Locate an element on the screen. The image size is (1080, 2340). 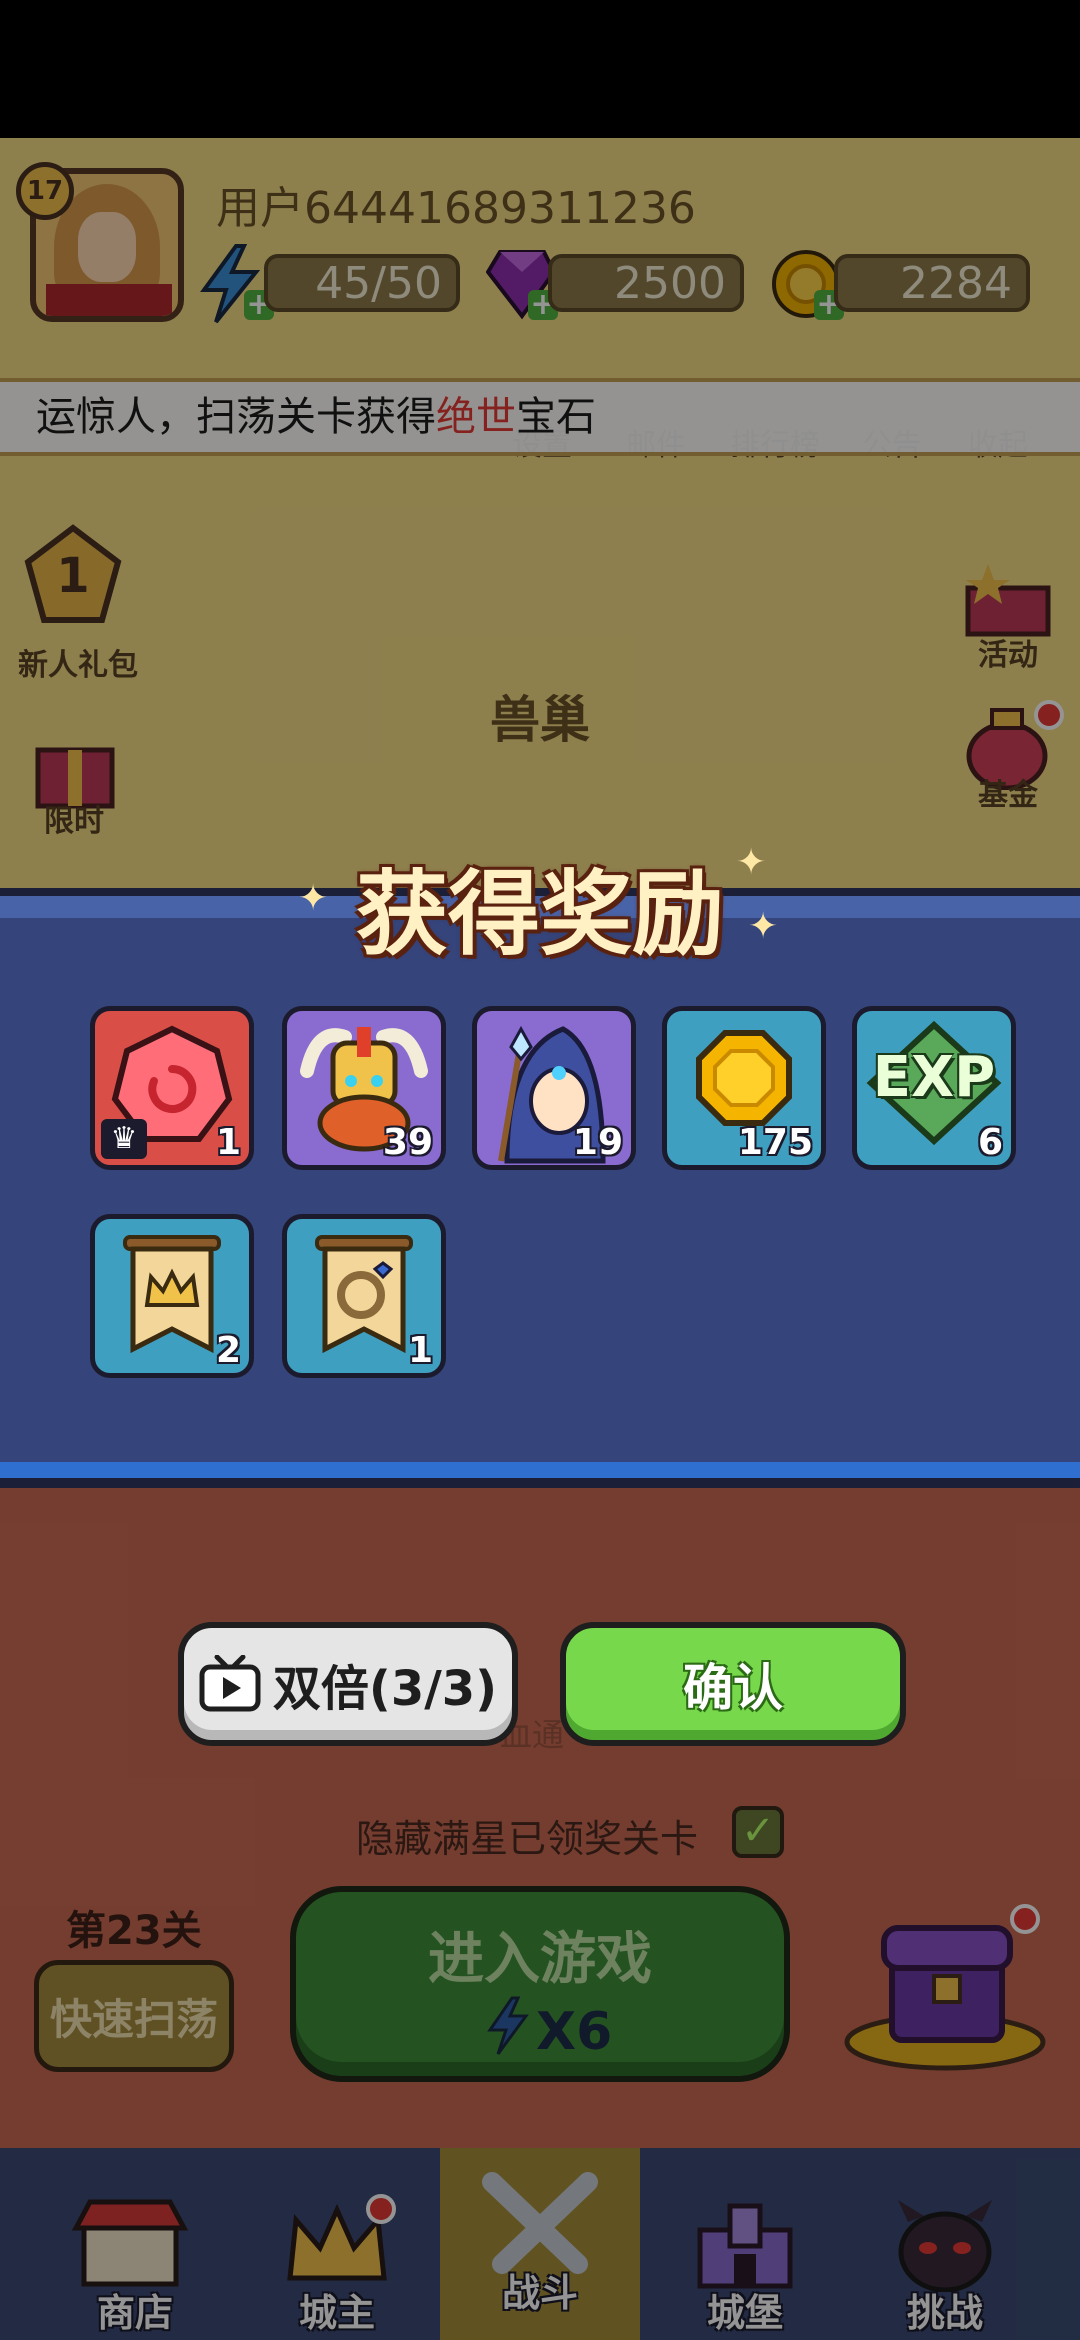
status-bar is located at coordinates (540, 69).